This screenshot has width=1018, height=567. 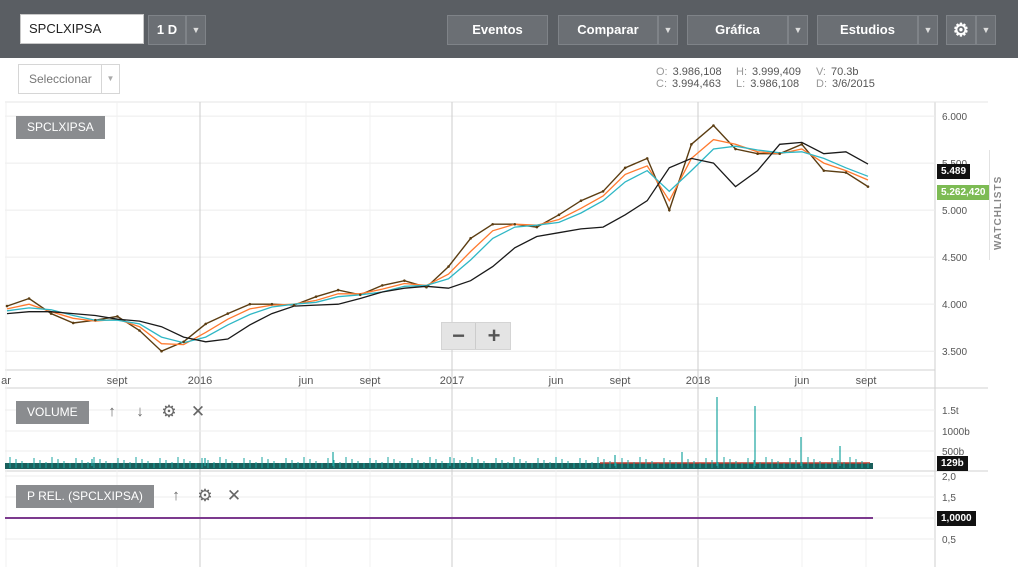 What do you see at coordinates (956, 518) in the screenshot?
I see `rel-price-tag: 1,0000` at bounding box center [956, 518].